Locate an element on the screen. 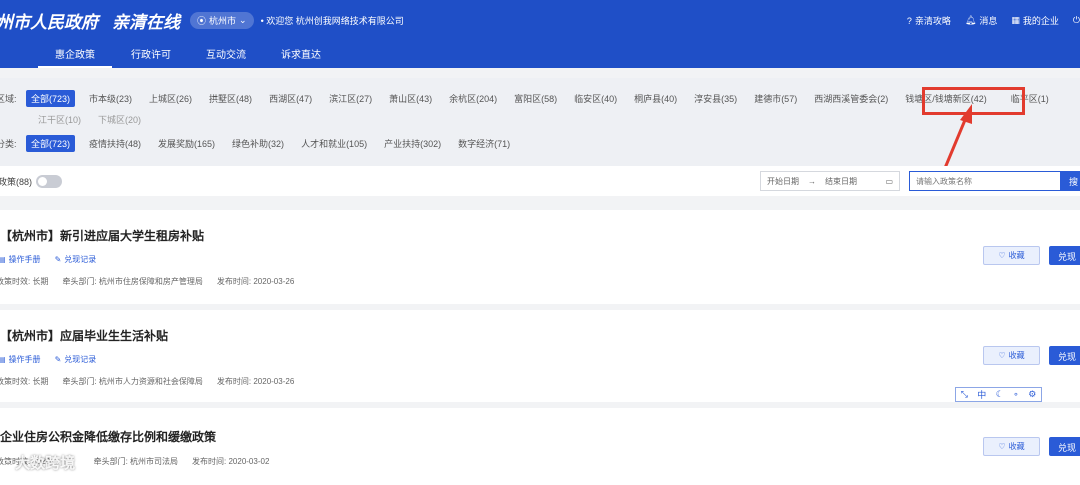 This screenshot has width=1080, height=485. messages-link: 🔔︎ 消息 is located at coordinates (981, 20).